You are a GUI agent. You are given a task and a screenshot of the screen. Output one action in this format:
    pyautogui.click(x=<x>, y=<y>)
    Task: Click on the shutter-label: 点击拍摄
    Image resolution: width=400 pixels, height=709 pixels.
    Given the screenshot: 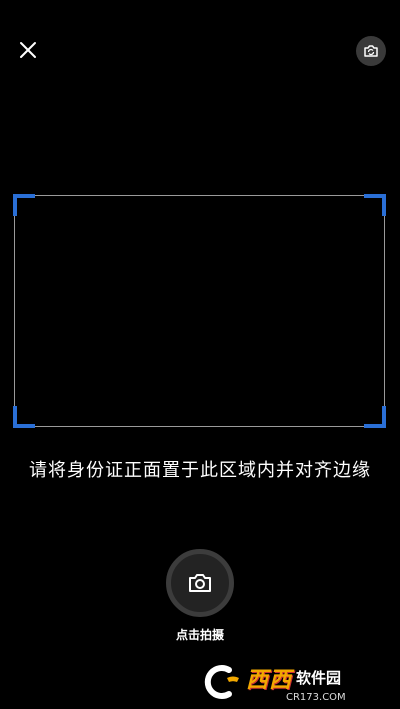 What is the action you would take?
    pyautogui.click(x=199, y=635)
    